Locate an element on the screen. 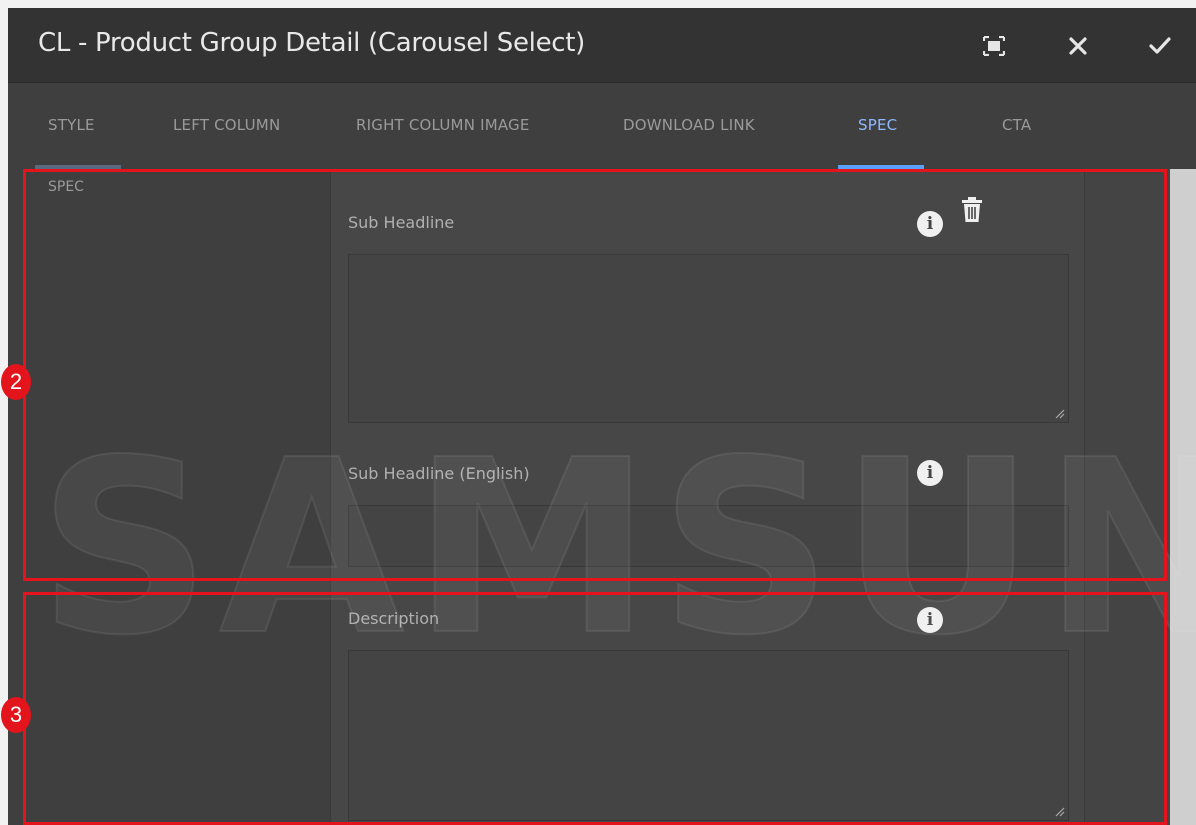  tab-spec: SPEC is located at coordinates (877, 127).